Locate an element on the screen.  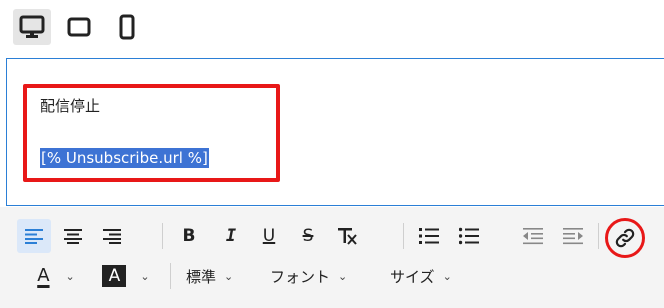
tablet-icon is located at coordinates (79, 27).